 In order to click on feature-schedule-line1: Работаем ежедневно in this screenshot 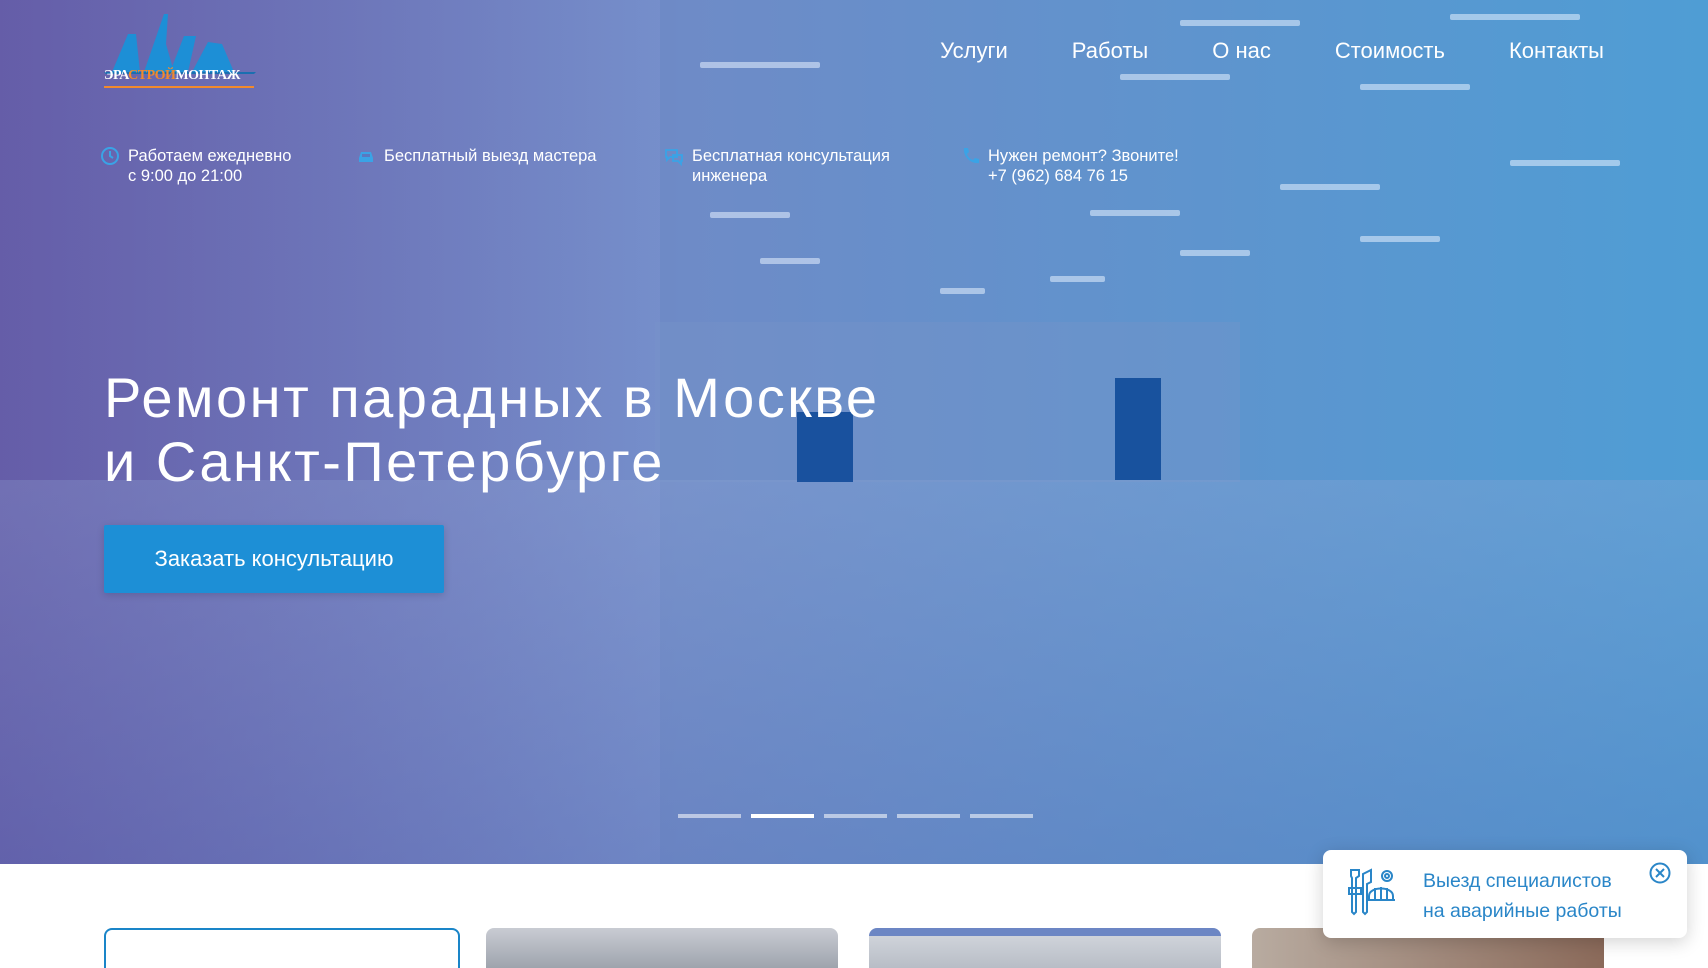, I will do `click(210, 156)`.